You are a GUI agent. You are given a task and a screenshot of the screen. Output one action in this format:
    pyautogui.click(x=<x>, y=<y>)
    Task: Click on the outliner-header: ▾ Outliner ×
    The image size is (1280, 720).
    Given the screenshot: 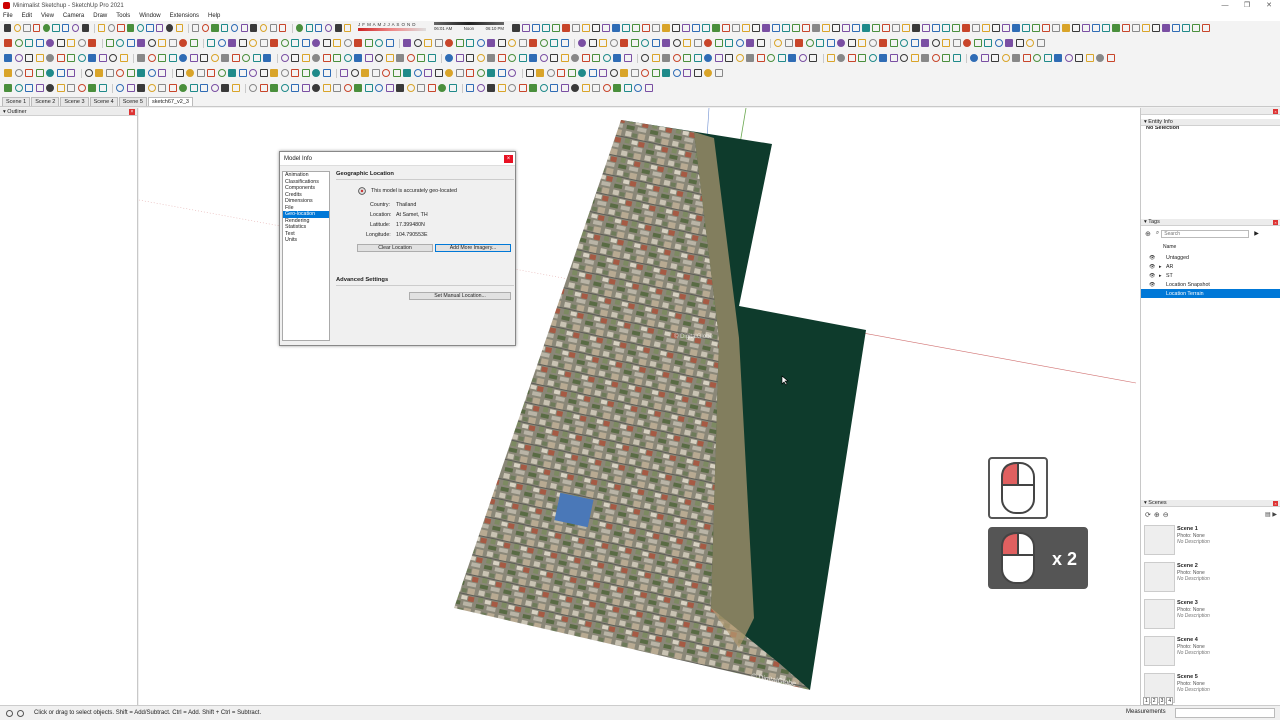 What is the action you would take?
    pyautogui.click(x=68, y=112)
    